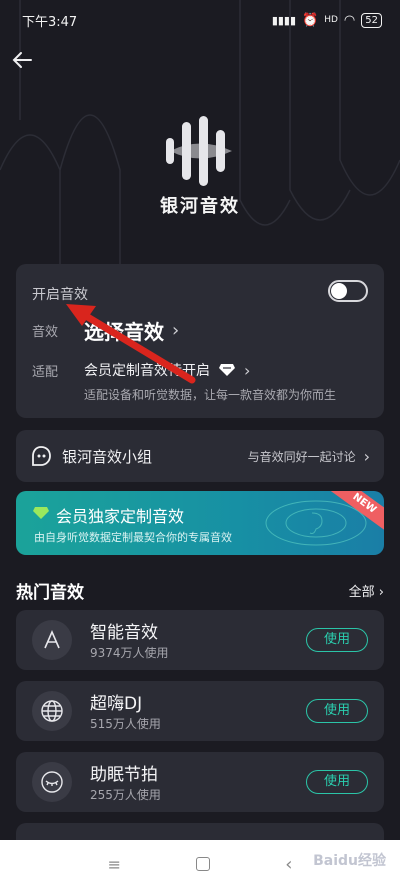 The width and height of the screenshot is (400, 888). I want to click on annotation-arrow, so click(131, 344).